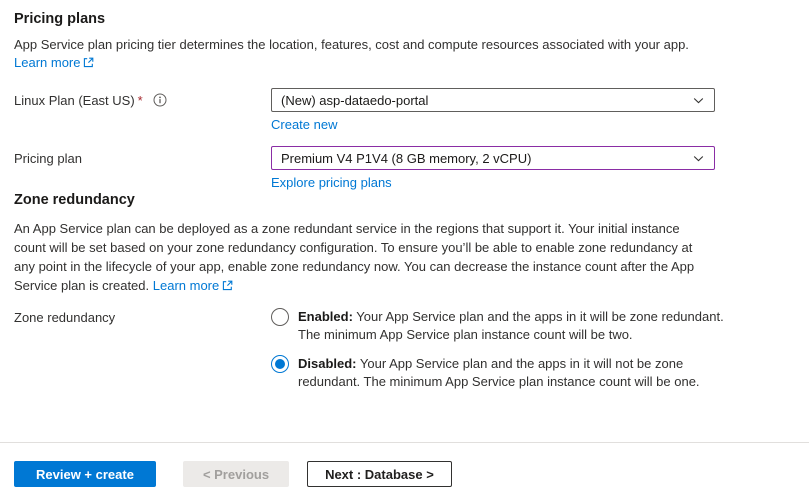 This screenshot has height=500, width=809. I want to click on zone-learn-more-label: Learn more, so click(186, 285).